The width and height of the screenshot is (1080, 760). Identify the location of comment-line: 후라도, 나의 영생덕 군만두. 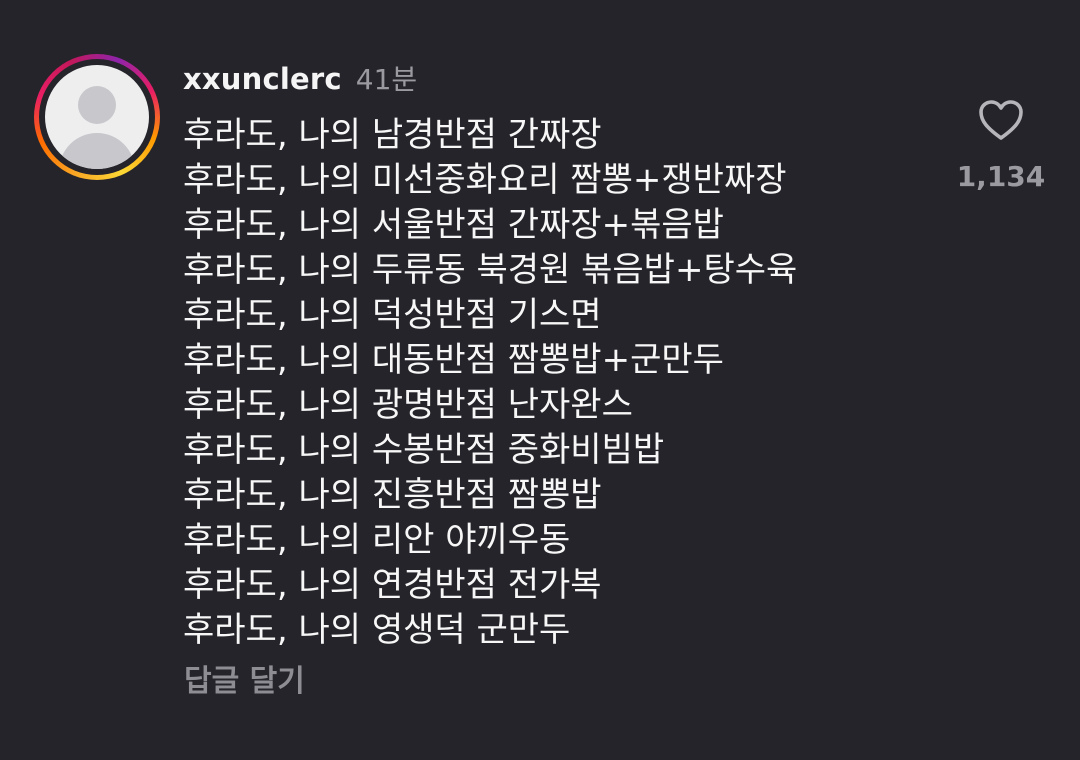
(377, 630).